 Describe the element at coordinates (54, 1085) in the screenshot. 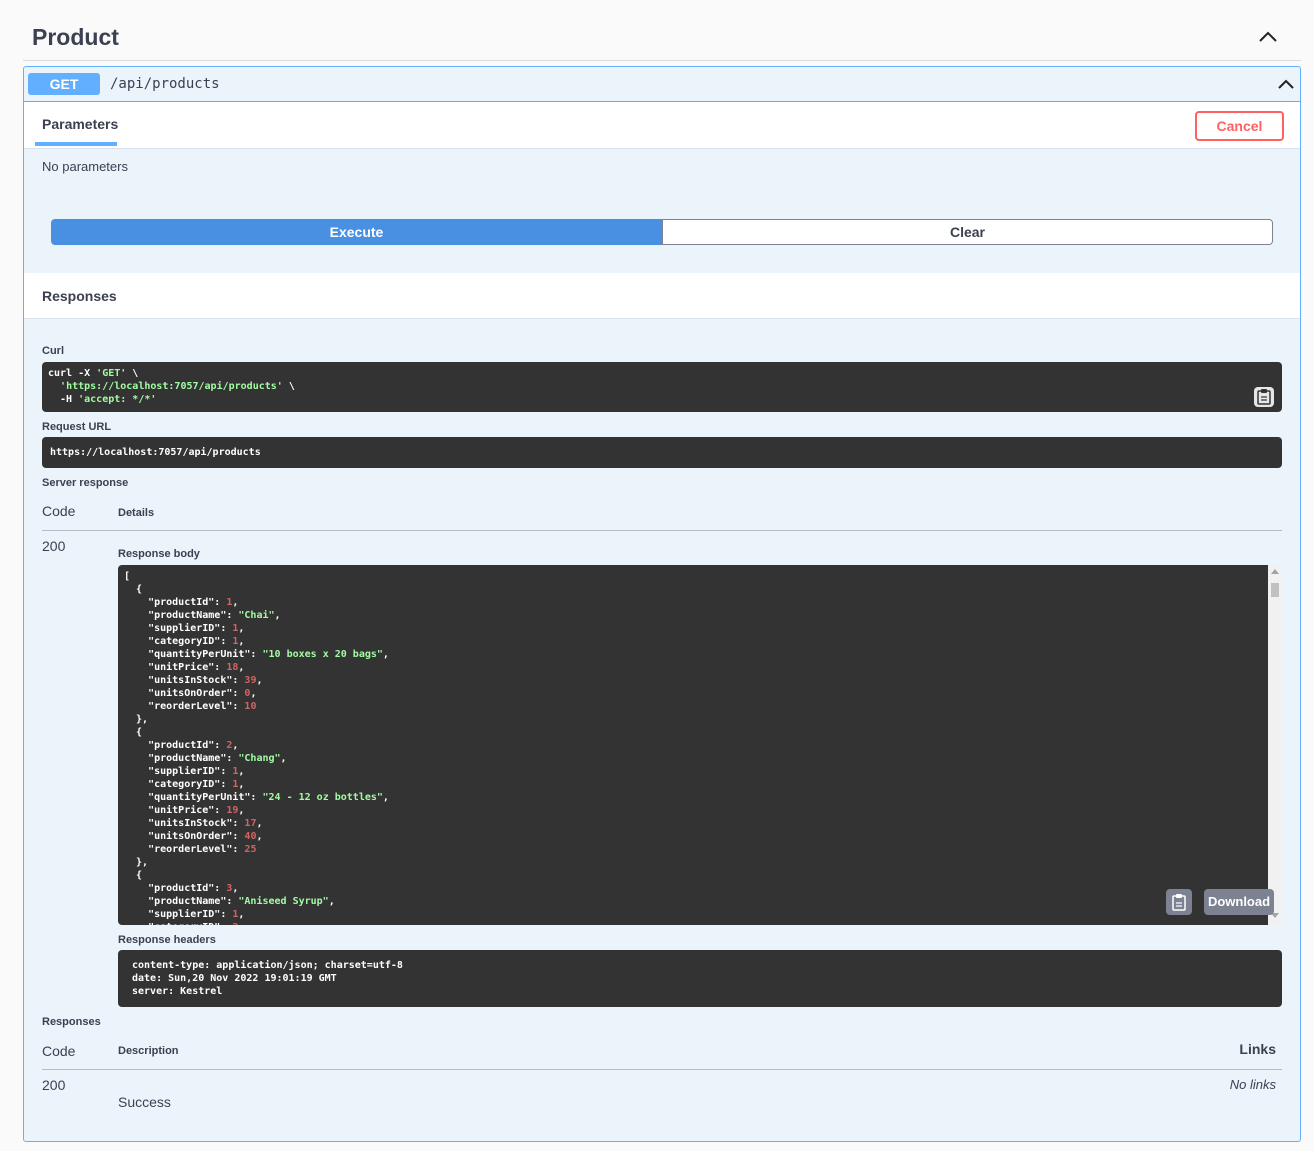

I see `documented-response-code: 200` at that location.